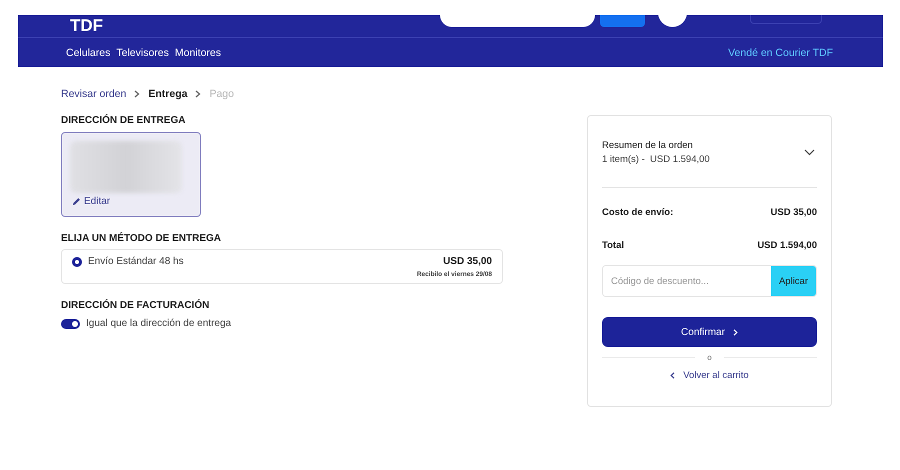 This screenshot has height=470, width=900. Describe the element at coordinates (656, 159) in the screenshot. I see `summary-subtitle: 1 item(s) - USD 1.594,00` at that location.